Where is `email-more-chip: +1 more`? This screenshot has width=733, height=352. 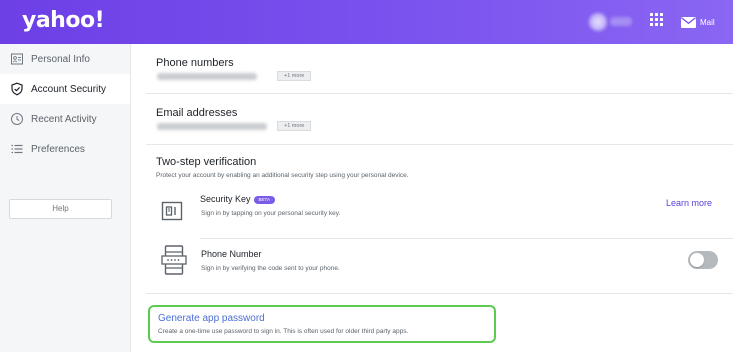 email-more-chip: +1 more is located at coordinates (294, 126).